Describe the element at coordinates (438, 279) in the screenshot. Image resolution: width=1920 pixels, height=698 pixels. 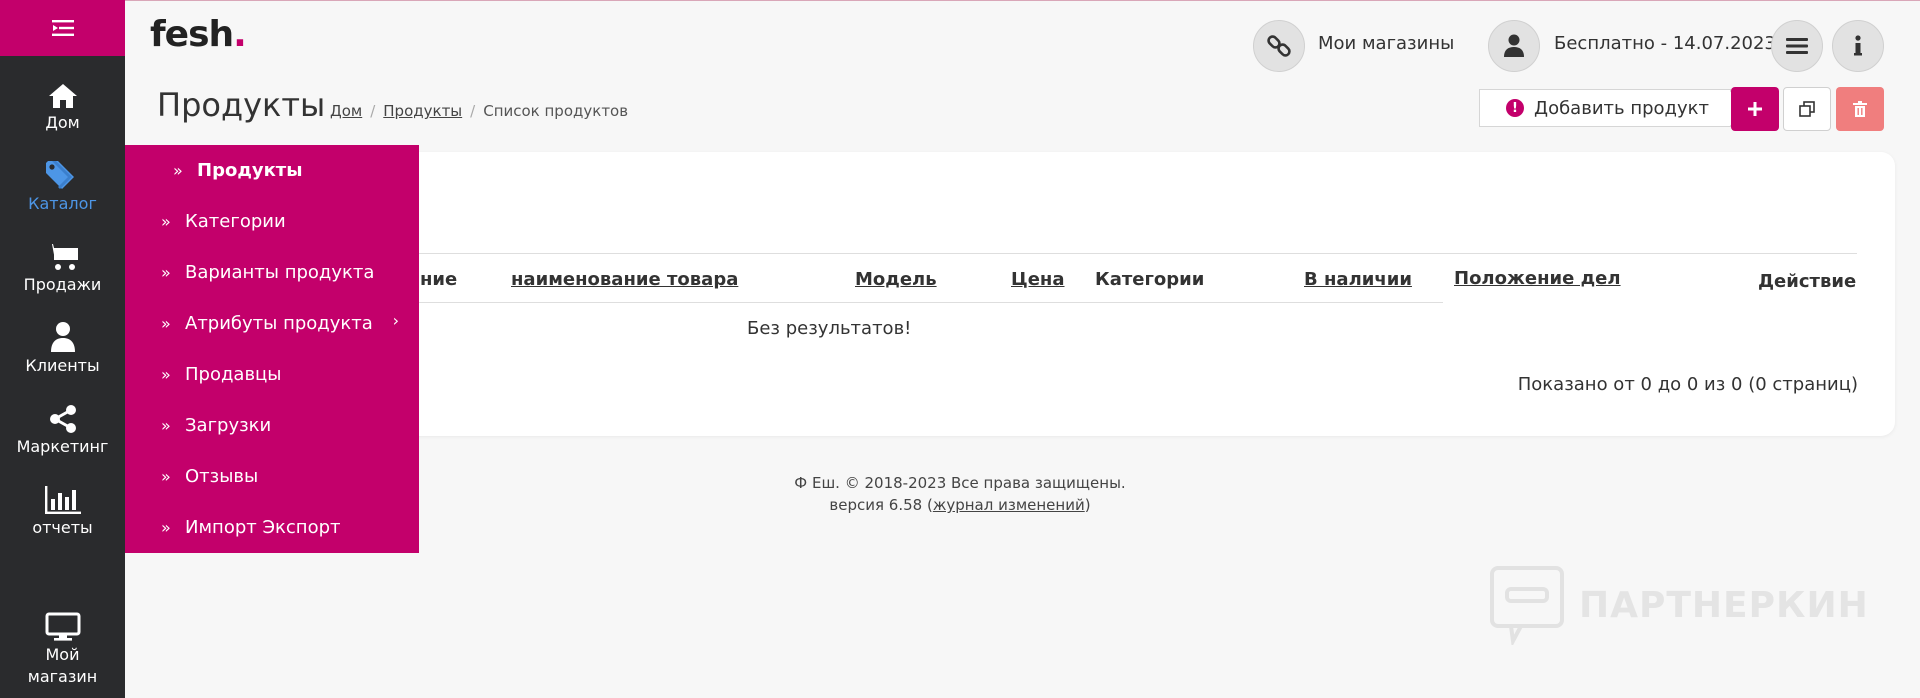
I see `column-header-partial: ние` at that location.